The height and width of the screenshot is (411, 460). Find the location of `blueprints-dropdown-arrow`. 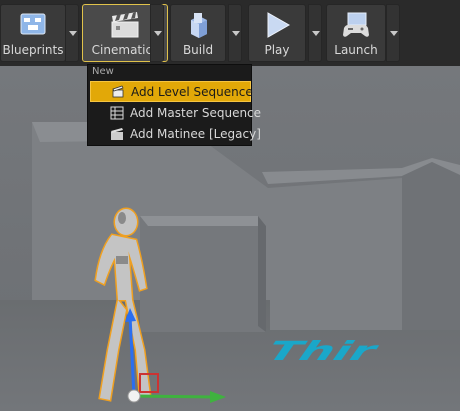

blueprints-dropdown-arrow is located at coordinates (72, 33).